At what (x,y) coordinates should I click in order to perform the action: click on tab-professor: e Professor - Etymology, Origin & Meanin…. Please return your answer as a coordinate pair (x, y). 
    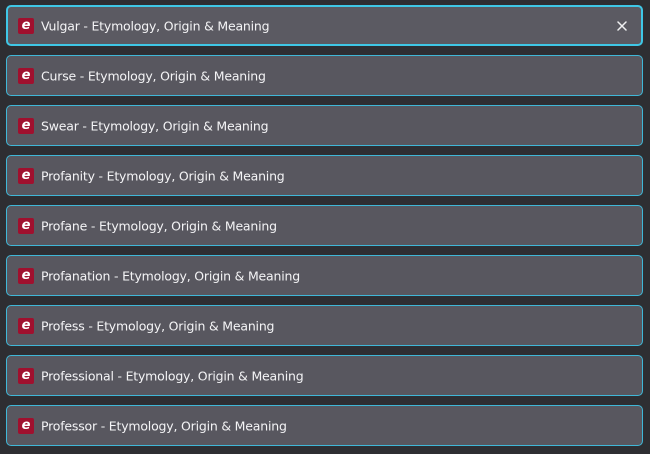
    Looking at the image, I should click on (324, 425).